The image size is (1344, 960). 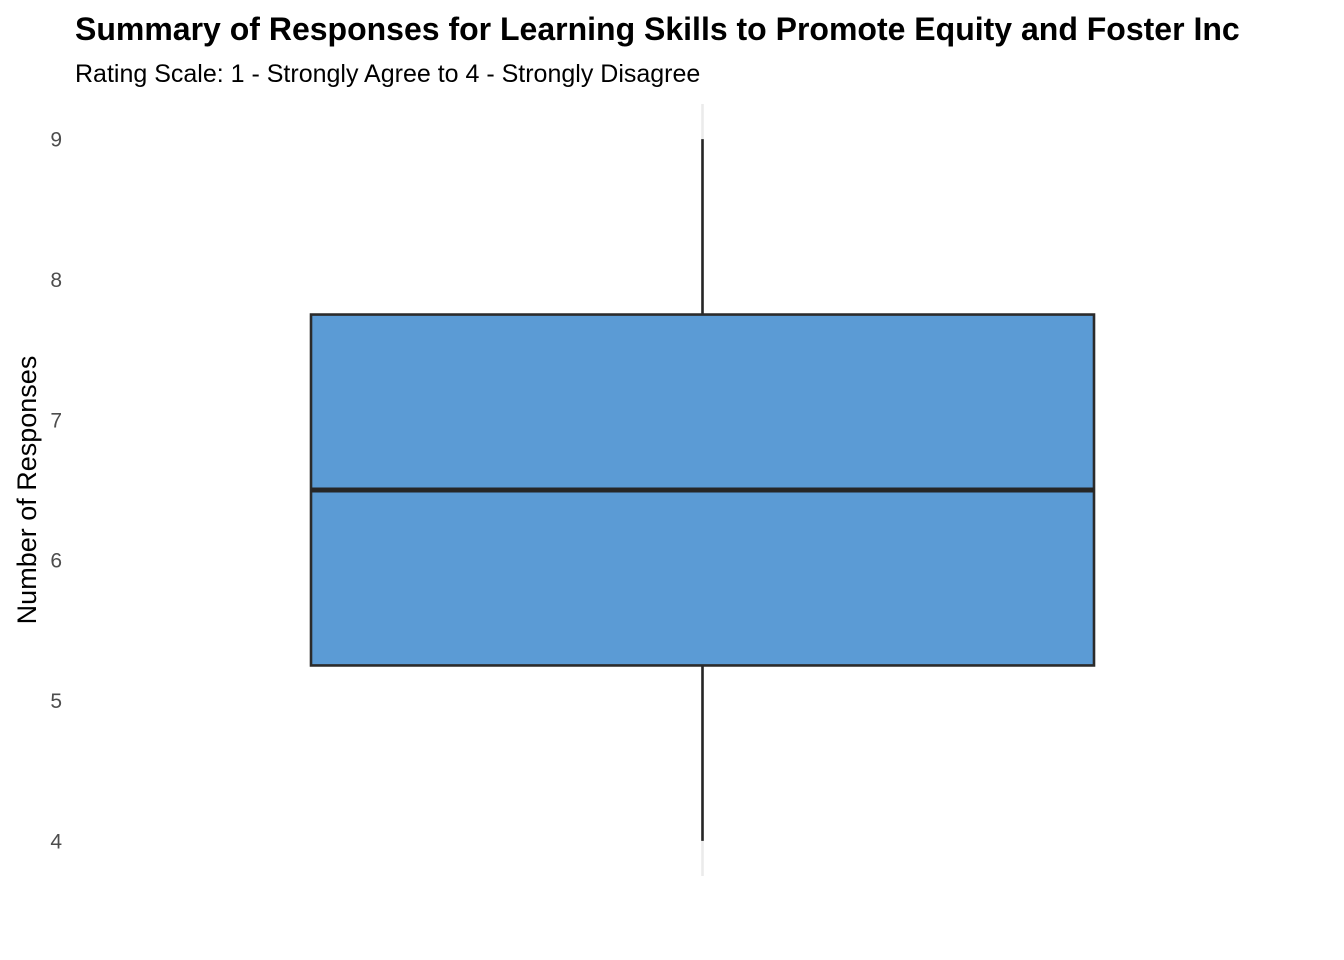 I want to click on y-tick-label: 6, so click(x=56, y=561).